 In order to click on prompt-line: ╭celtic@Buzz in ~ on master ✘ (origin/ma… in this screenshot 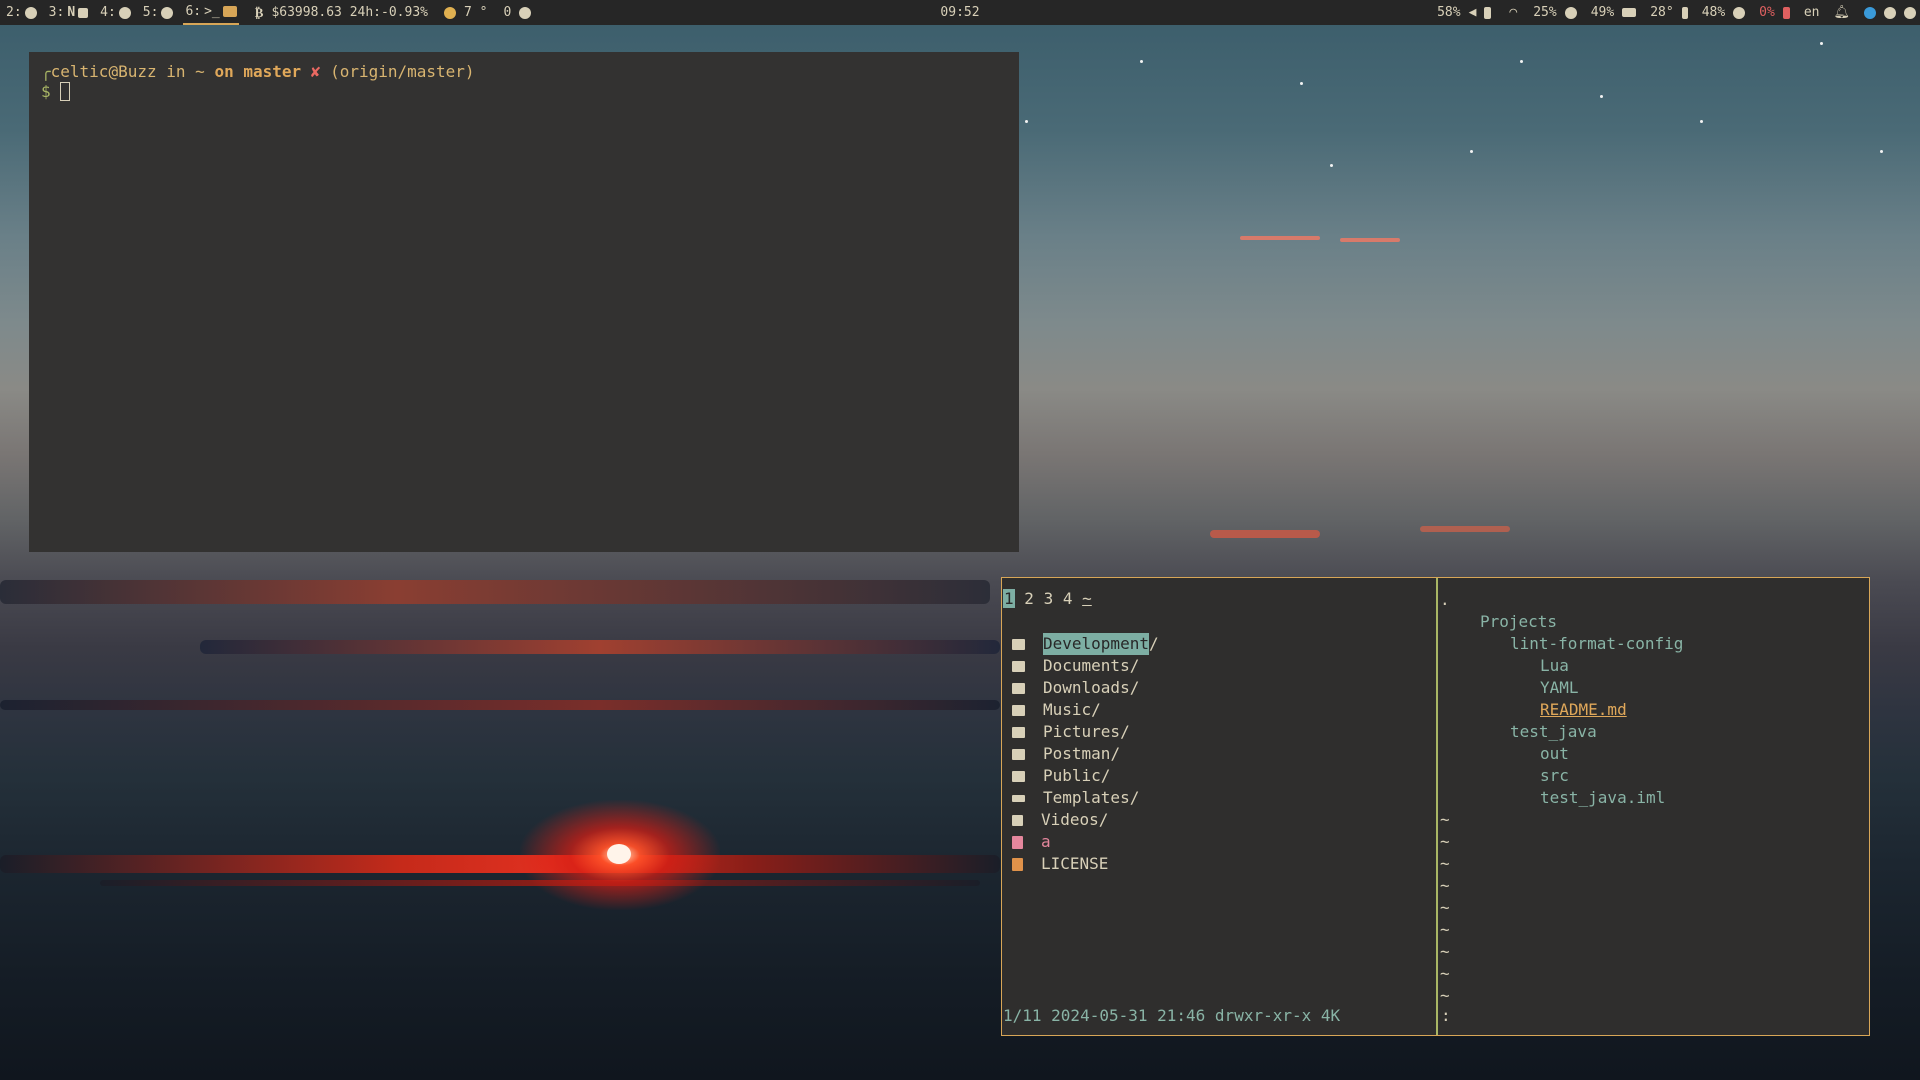, I will do `click(524, 72)`.